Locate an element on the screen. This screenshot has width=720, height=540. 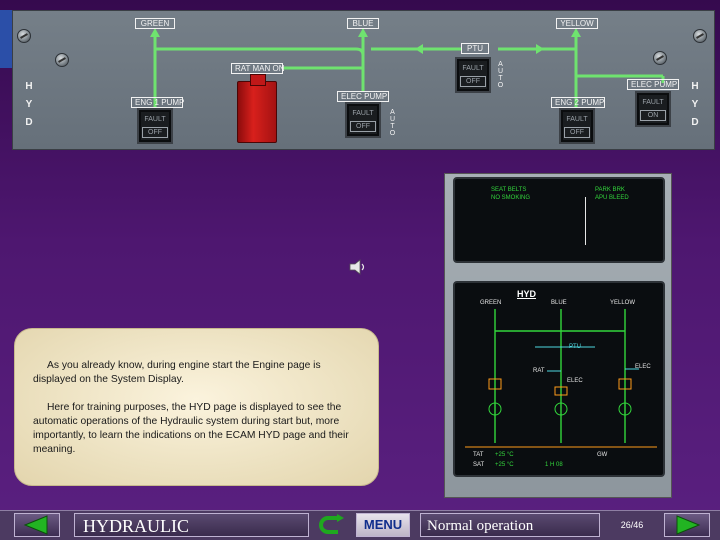
rat-indicator: RAT is located at coordinates (539, 371).